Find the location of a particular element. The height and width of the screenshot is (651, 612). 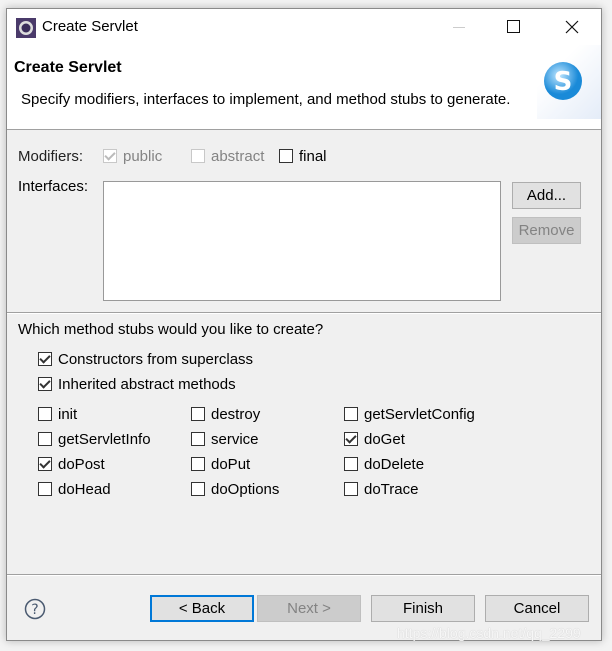

stub-dopost-label: doPost is located at coordinates (81, 464).